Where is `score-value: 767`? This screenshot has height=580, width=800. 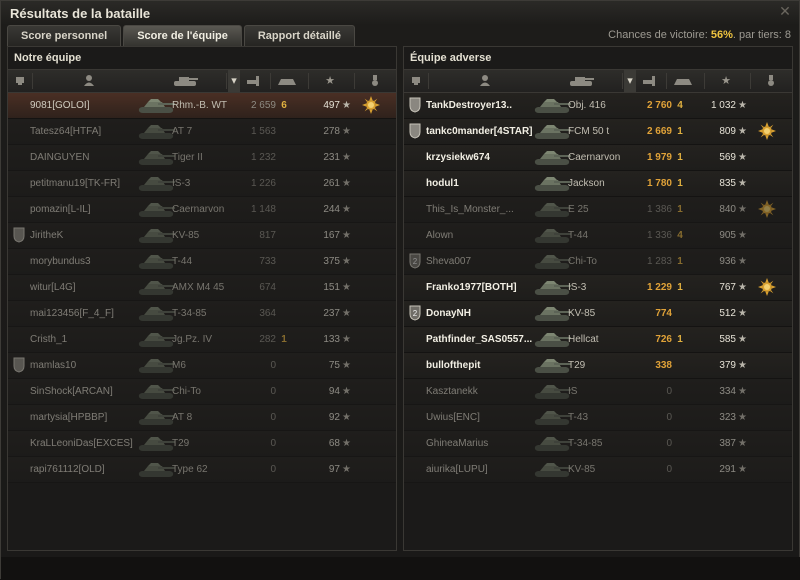 score-value: 767 is located at coordinates (727, 287).